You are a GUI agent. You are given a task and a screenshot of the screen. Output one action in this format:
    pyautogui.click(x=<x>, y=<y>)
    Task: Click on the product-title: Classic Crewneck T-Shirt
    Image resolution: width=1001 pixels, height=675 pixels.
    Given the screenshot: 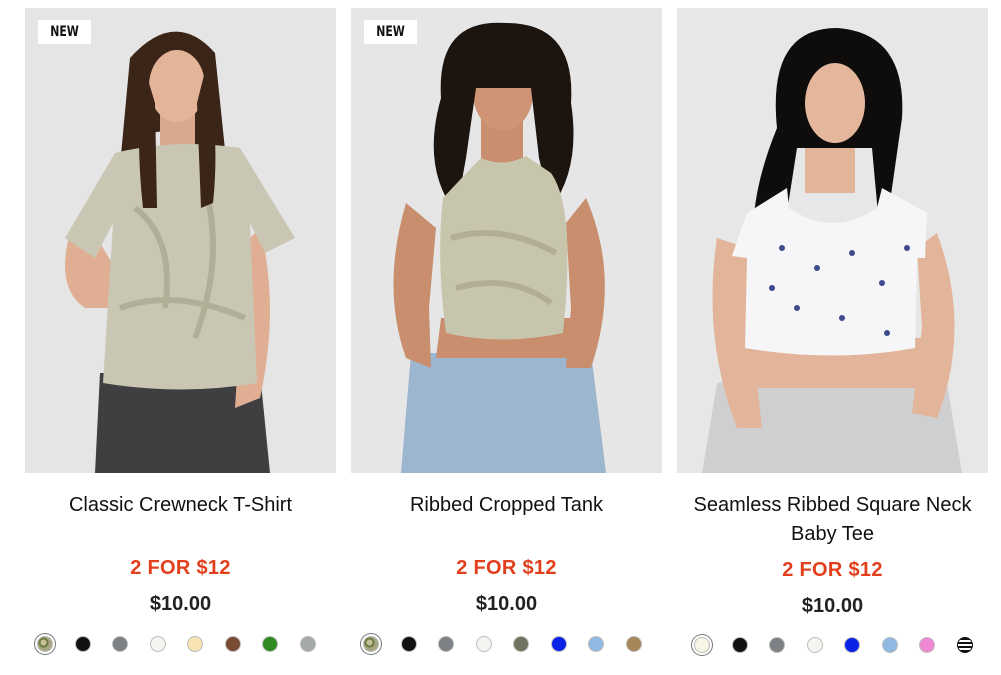 What is the action you would take?
    pyautogui.click(x=180, y=505)
    